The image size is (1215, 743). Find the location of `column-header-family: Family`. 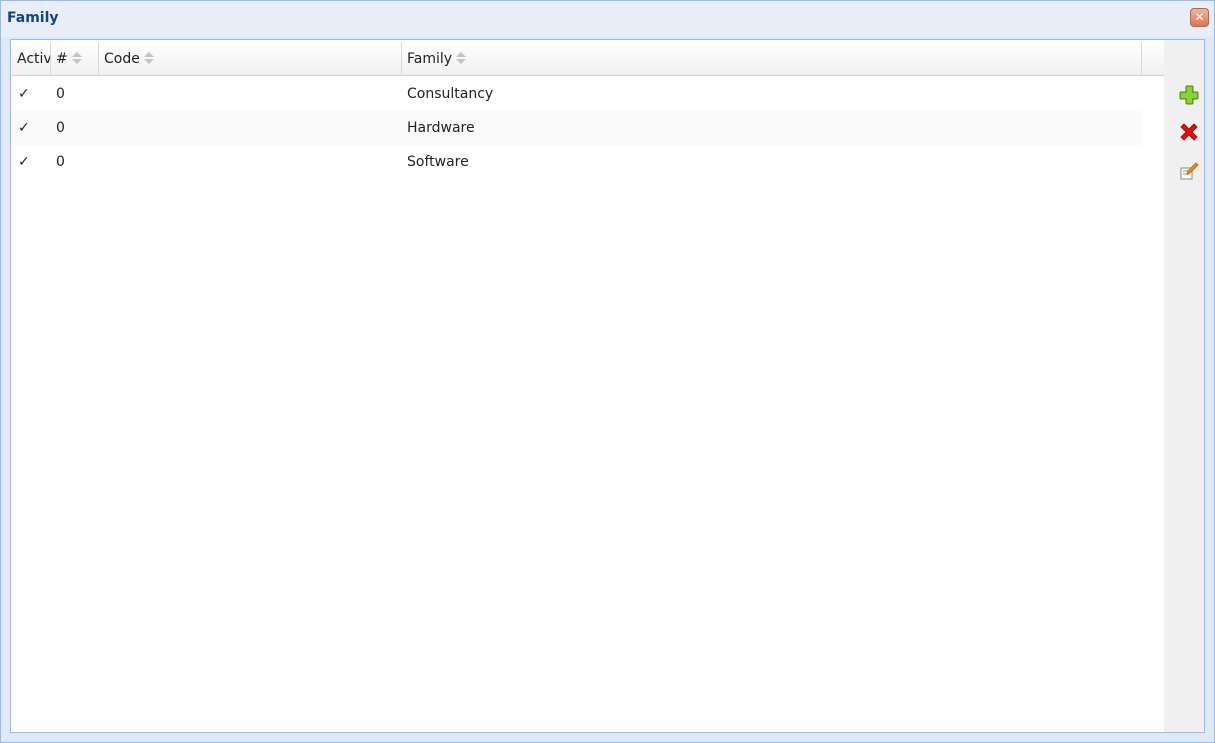

column-header-family: Family is located at coordinates (772, 59).